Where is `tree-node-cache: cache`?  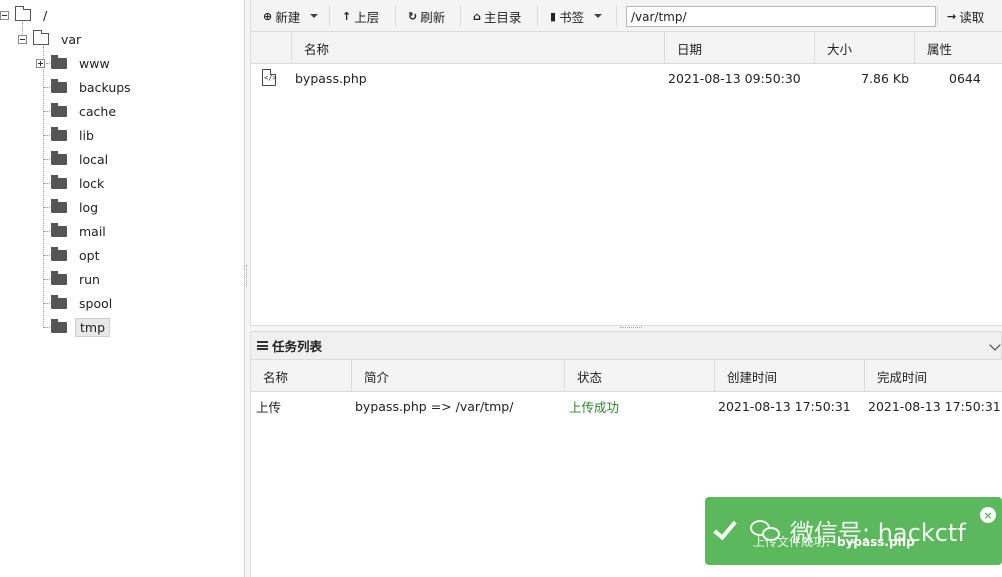
tree-node-cache: cache is located at coordinates (85, 111).